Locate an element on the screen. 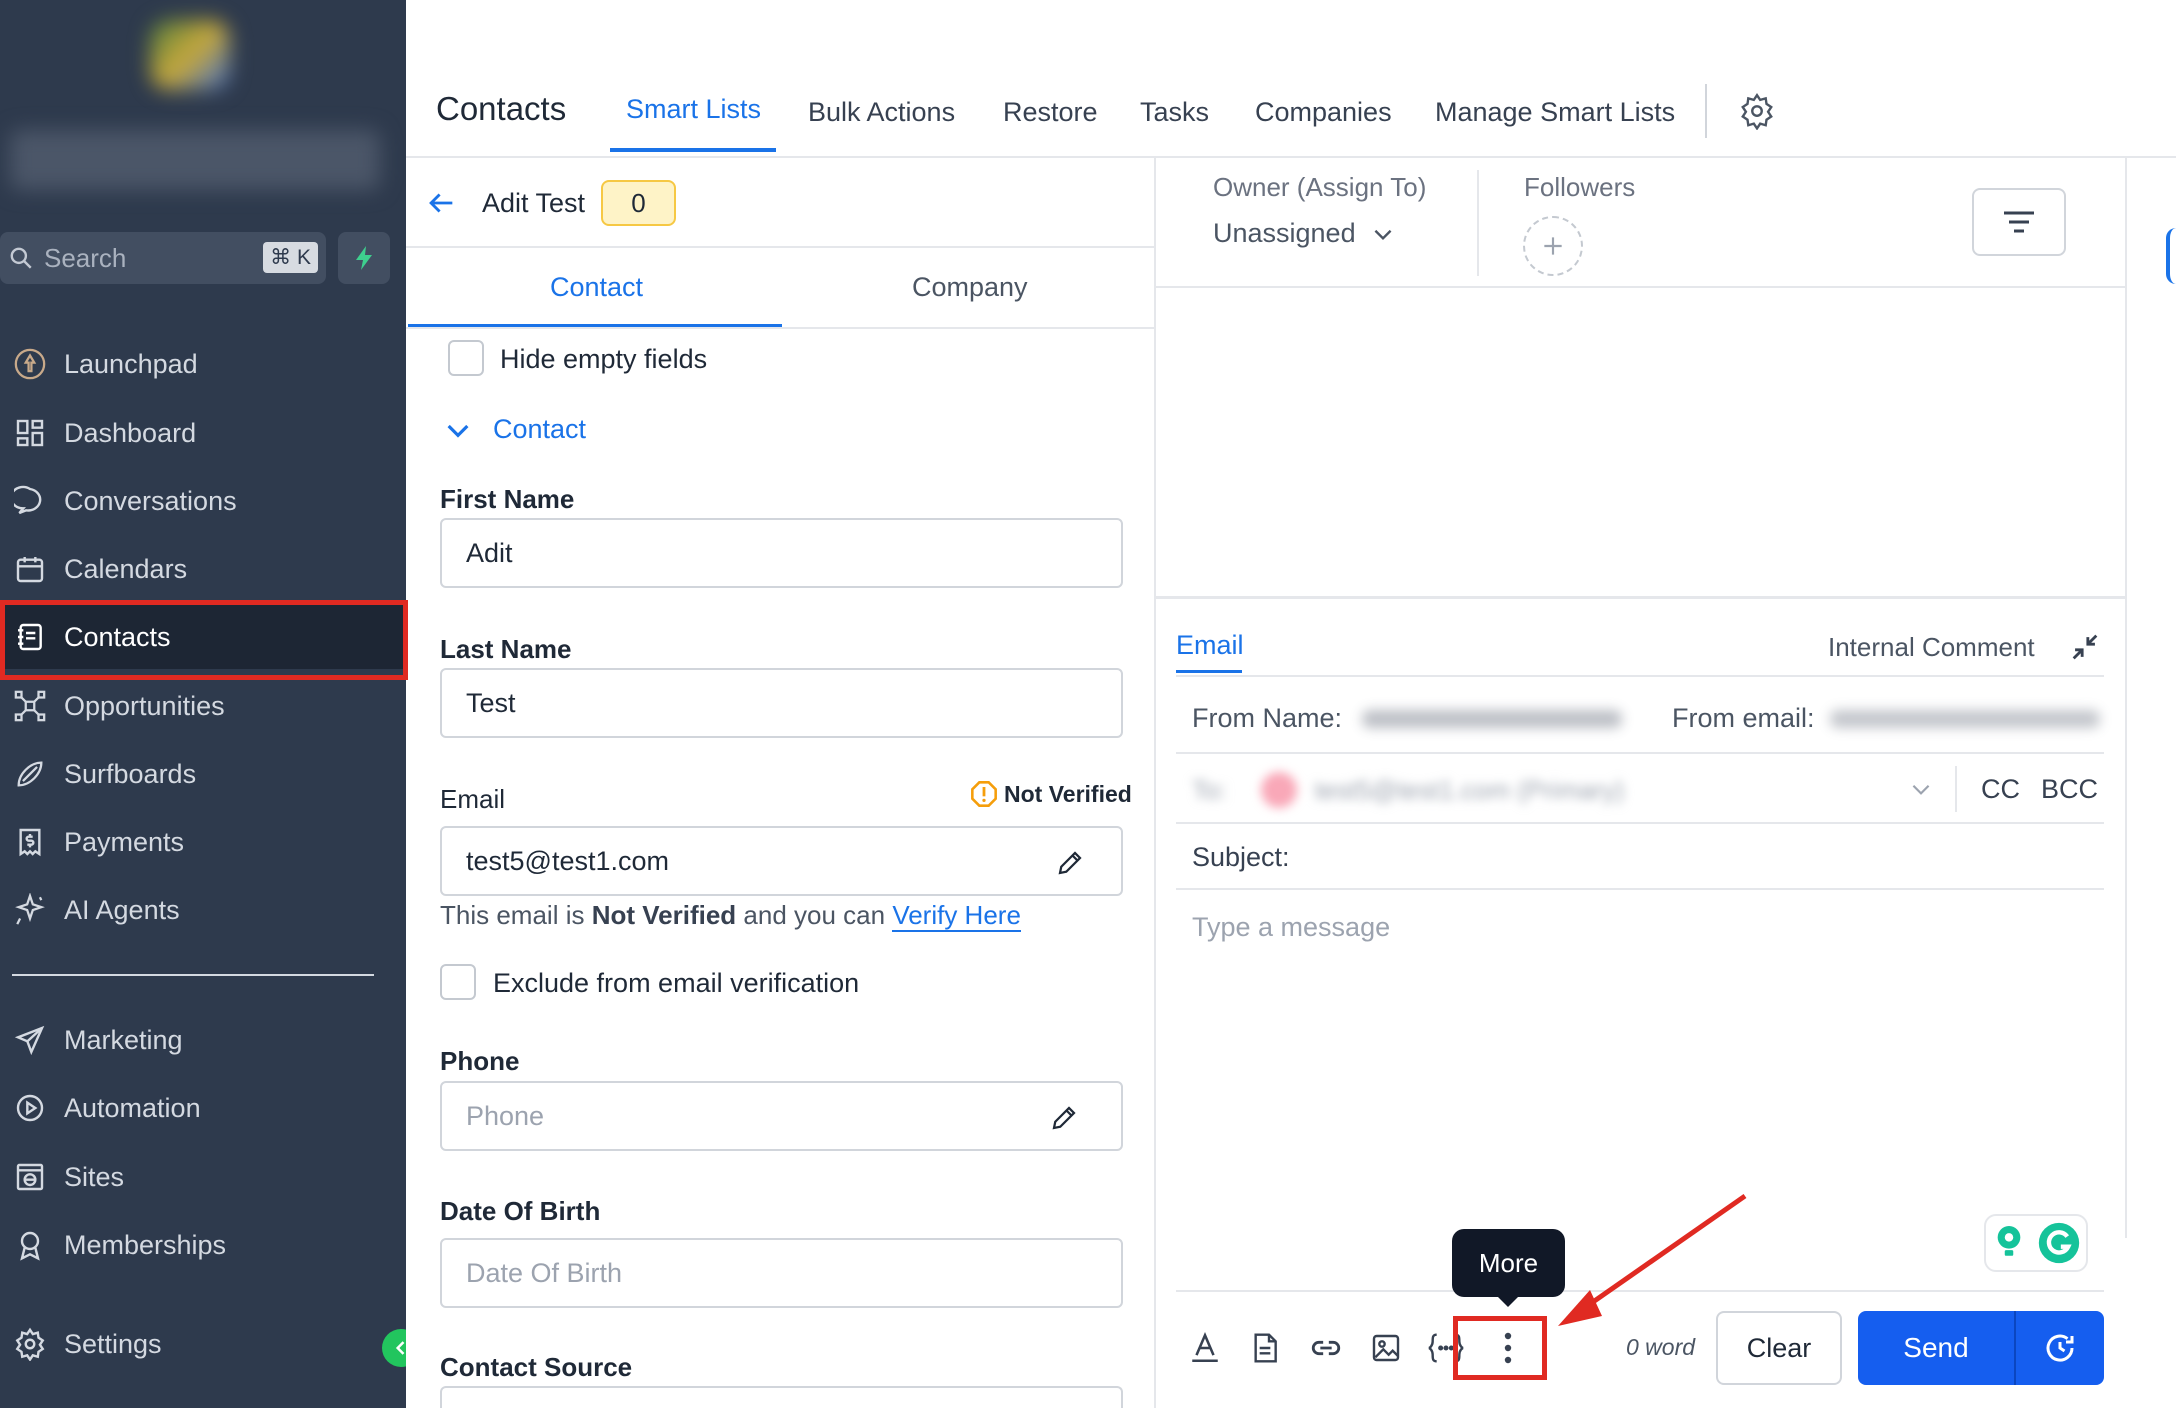  verify-prefix: This email is is located at coordinates (516, 915).